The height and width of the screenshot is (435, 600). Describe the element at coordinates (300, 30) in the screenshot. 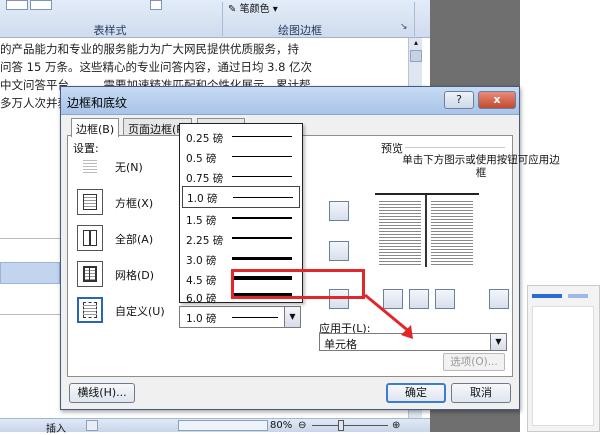

I see `ribbon-group-draw-borders: 绘图边框` at that location.